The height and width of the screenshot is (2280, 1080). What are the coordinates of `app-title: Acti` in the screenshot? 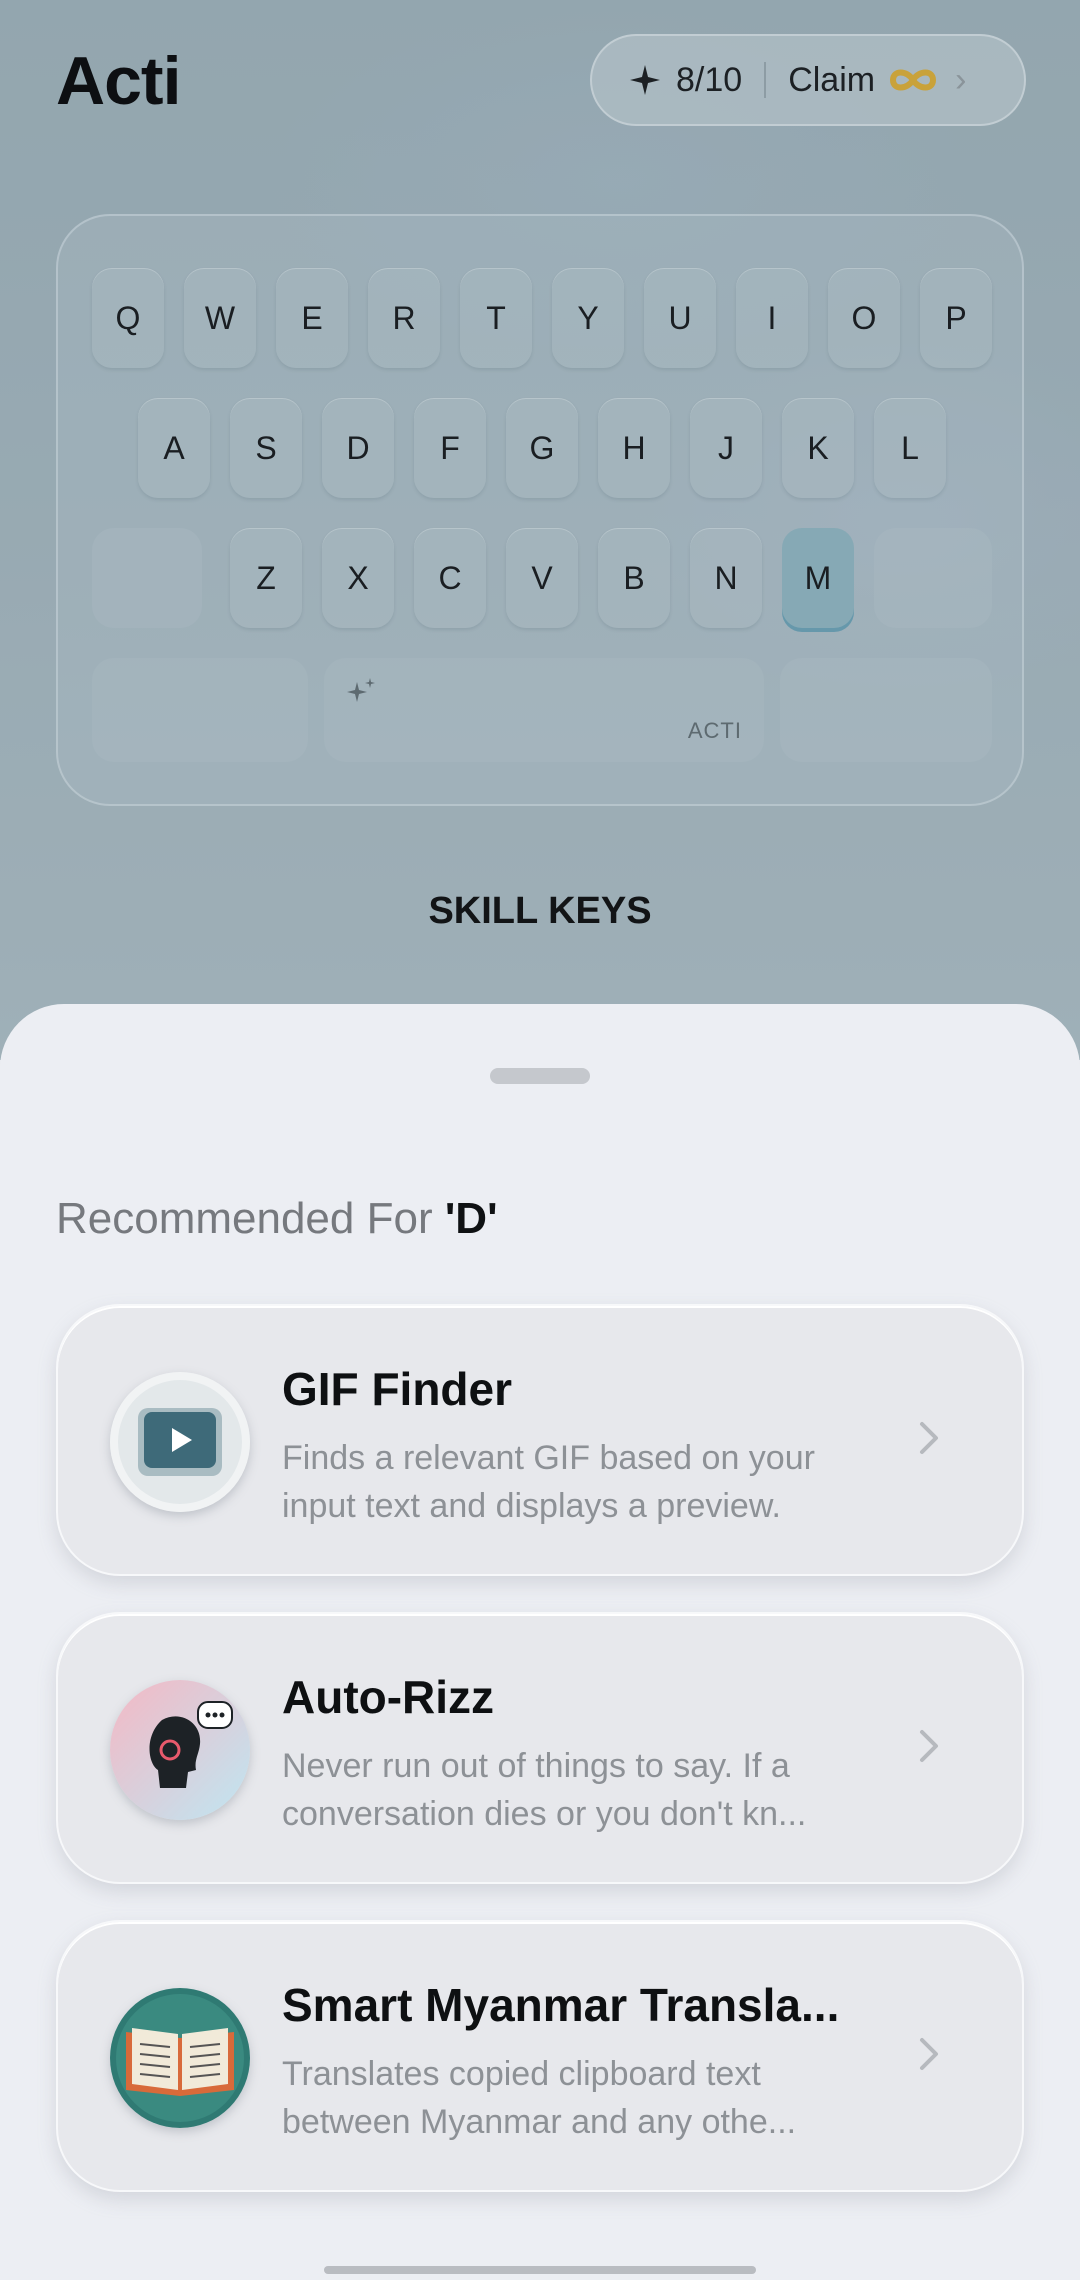 It's located at (118, 81).